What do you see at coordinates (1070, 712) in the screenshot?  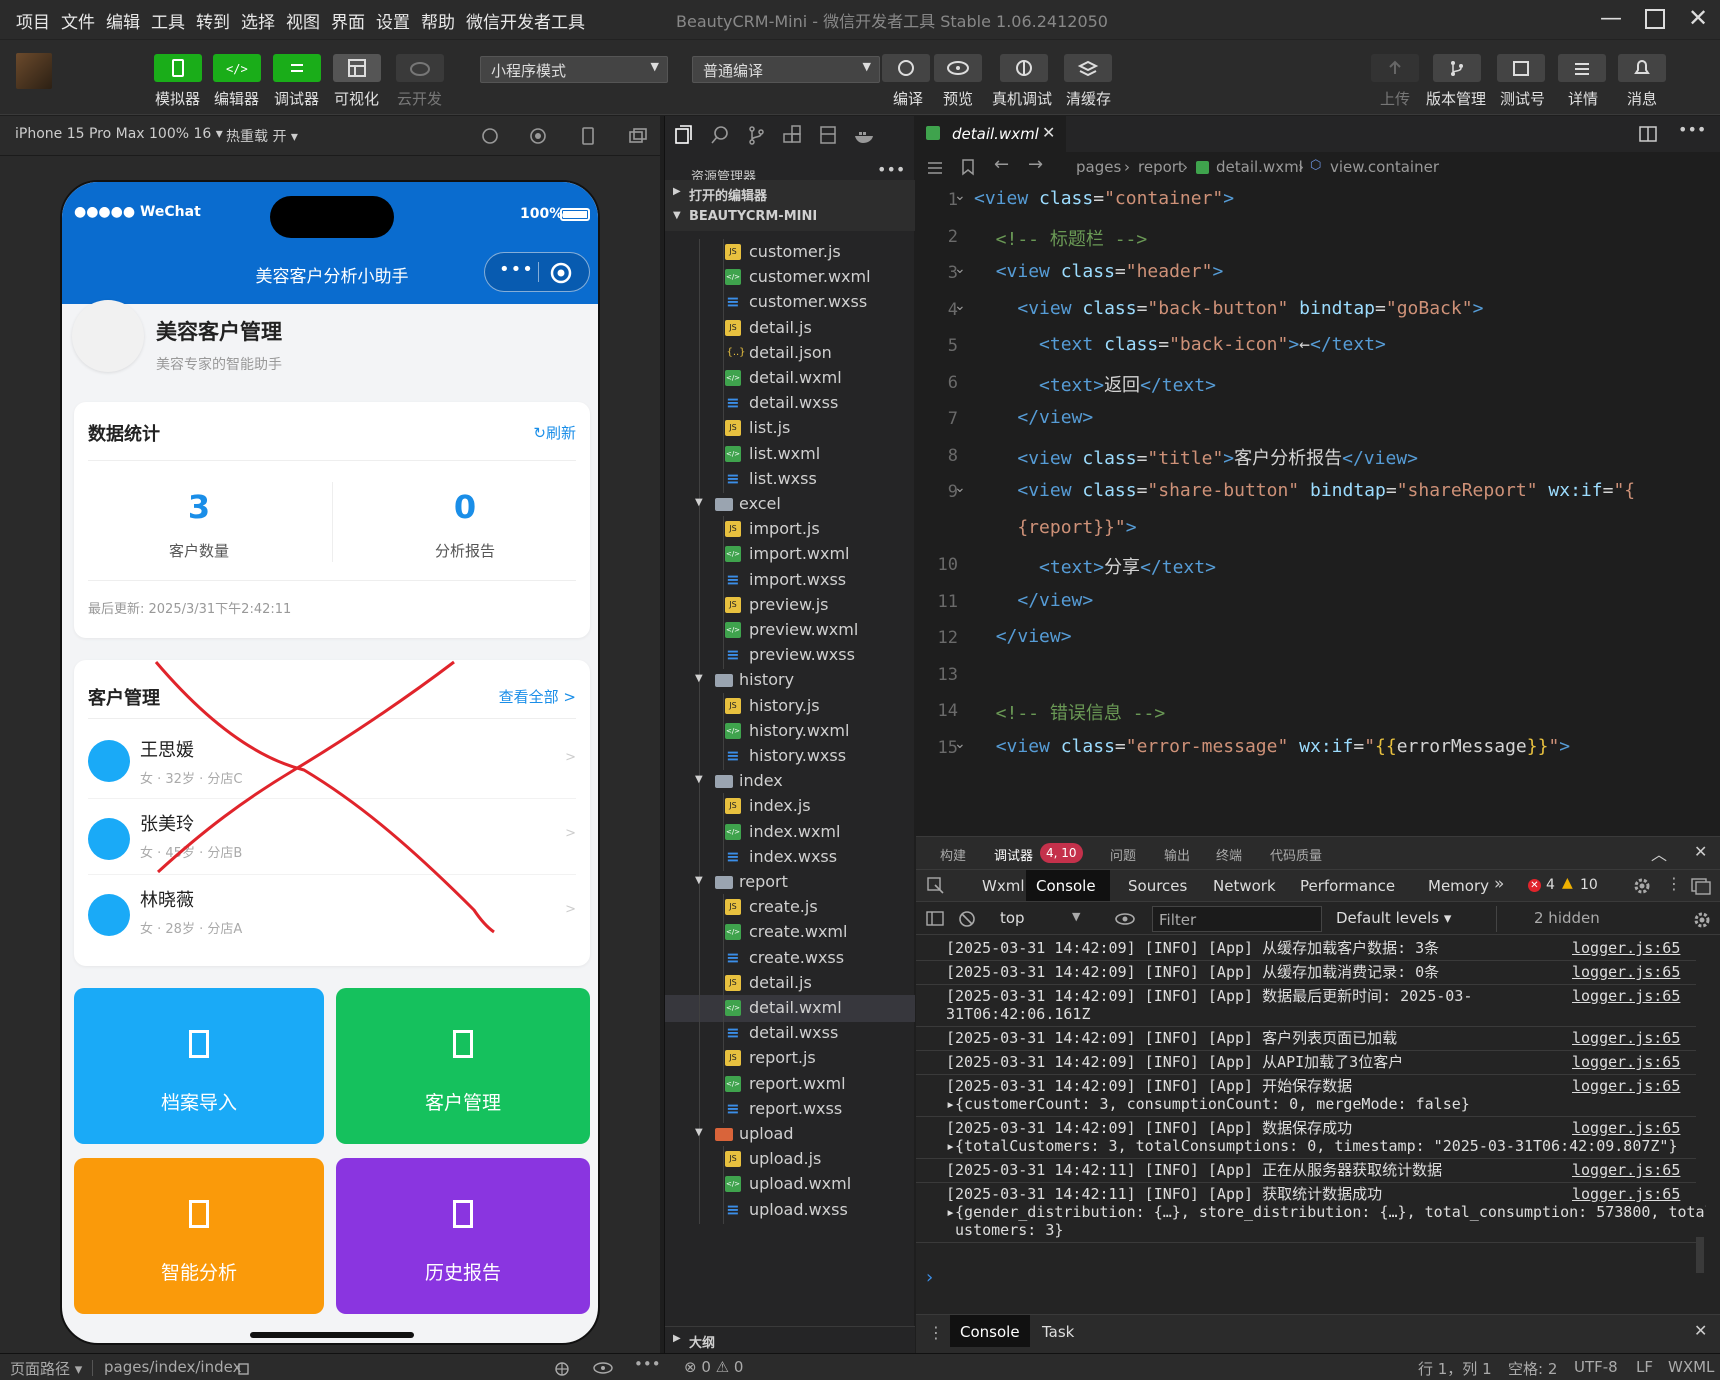 I see `code-line: <!-- 错误信息 -->` at bounding box center [1070, 712].